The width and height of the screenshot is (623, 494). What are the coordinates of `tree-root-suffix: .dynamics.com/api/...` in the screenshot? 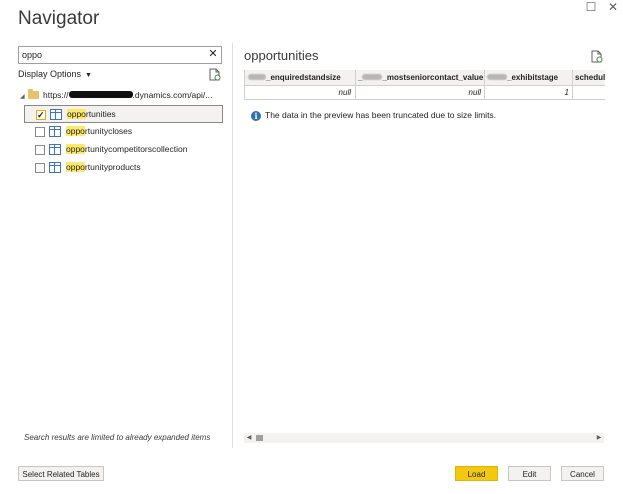 It's located at (172, 95).